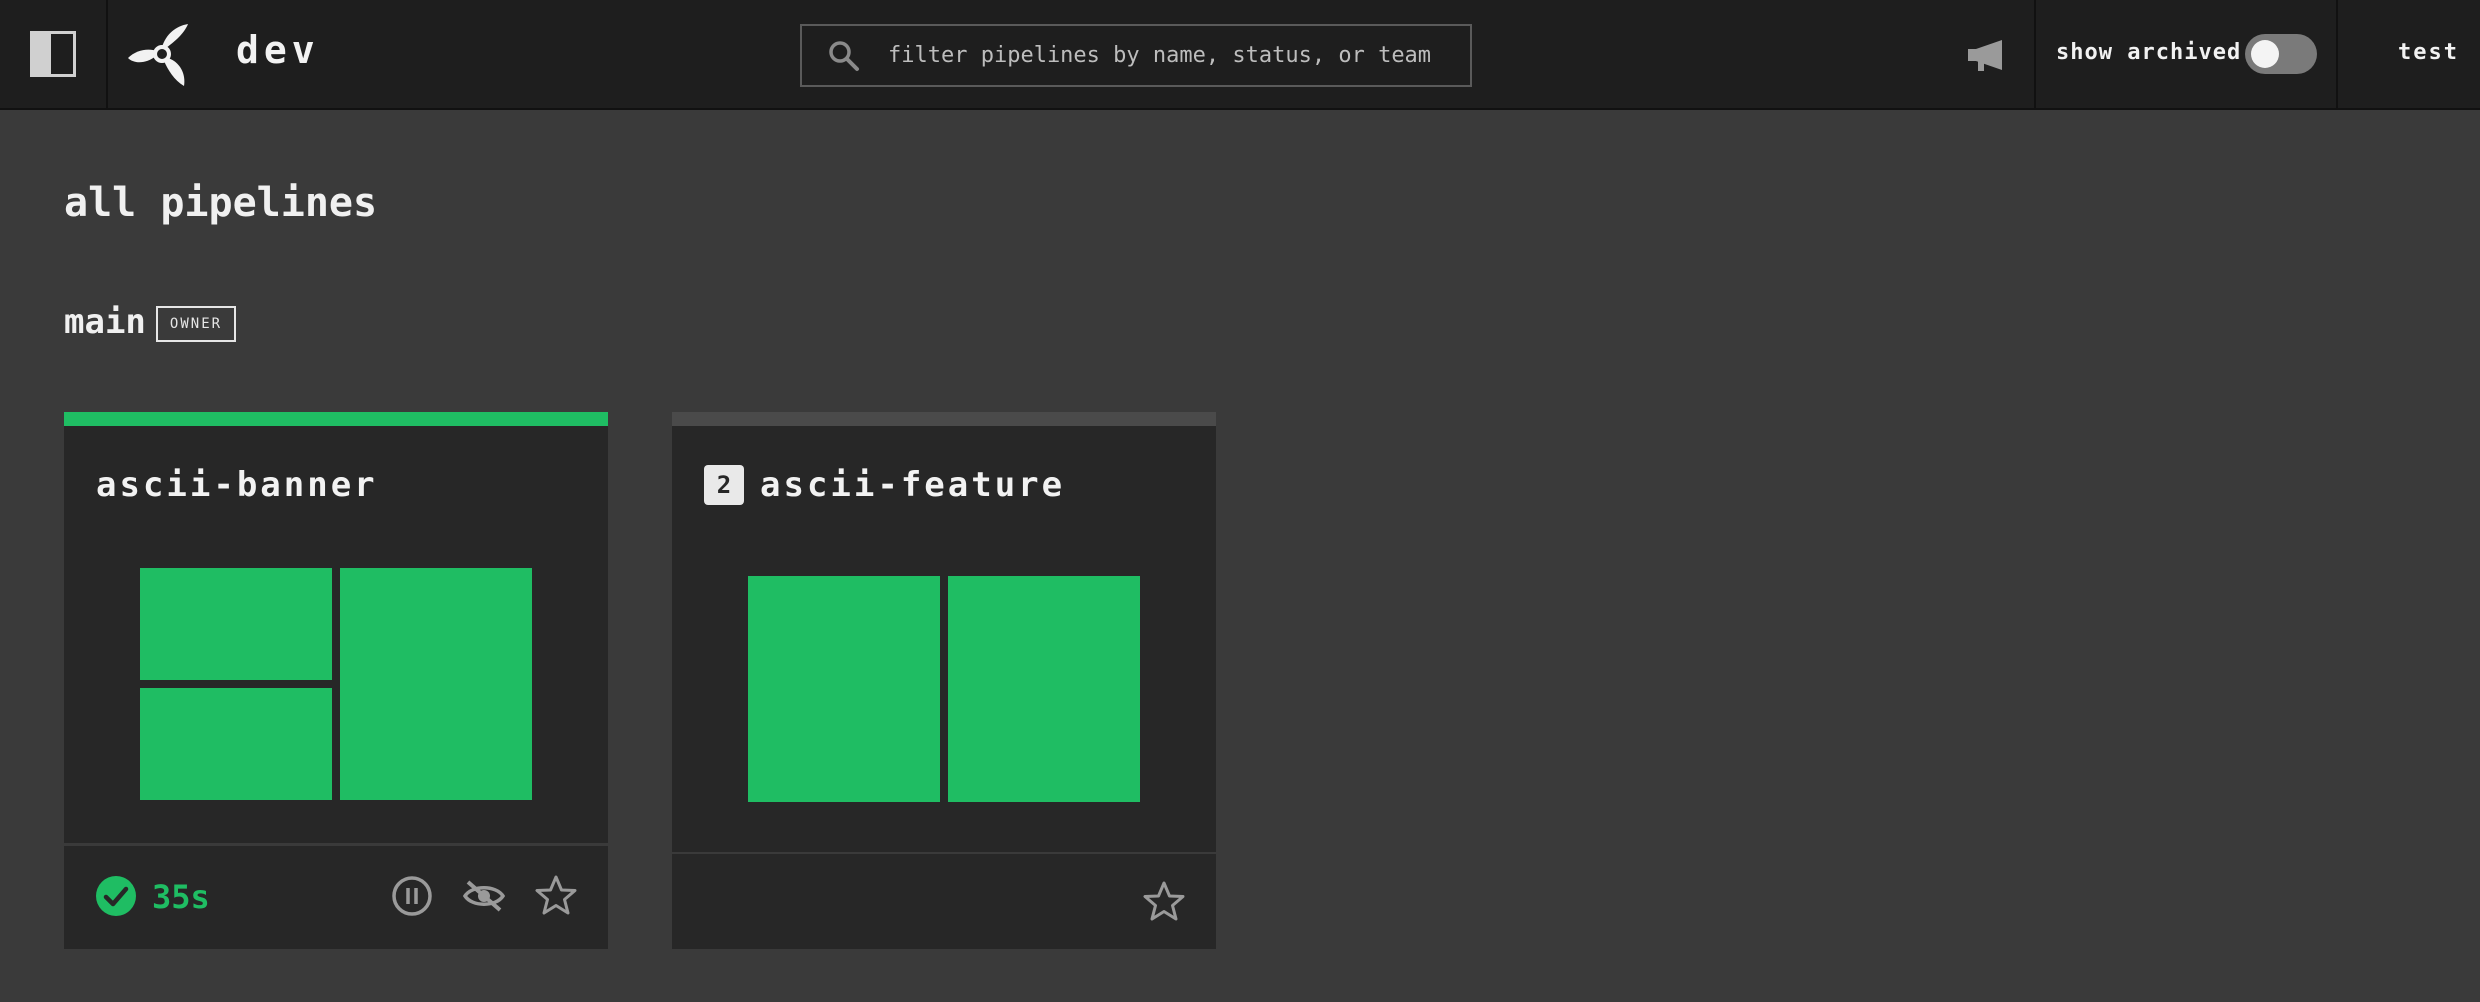  Describe the element at coordinates (944, 901) in the screenshot. I see `pipeline-card-footer` at that location.